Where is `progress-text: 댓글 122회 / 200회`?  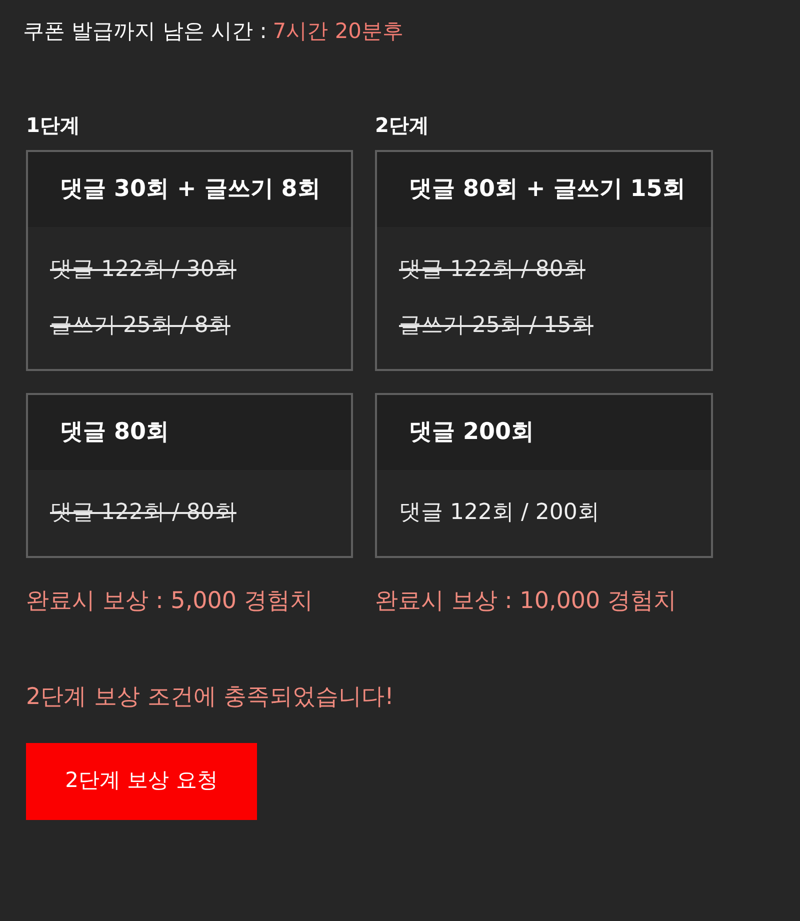
progress-text: 댓글 122회 / 200회 is located at coordinates (499, 512).